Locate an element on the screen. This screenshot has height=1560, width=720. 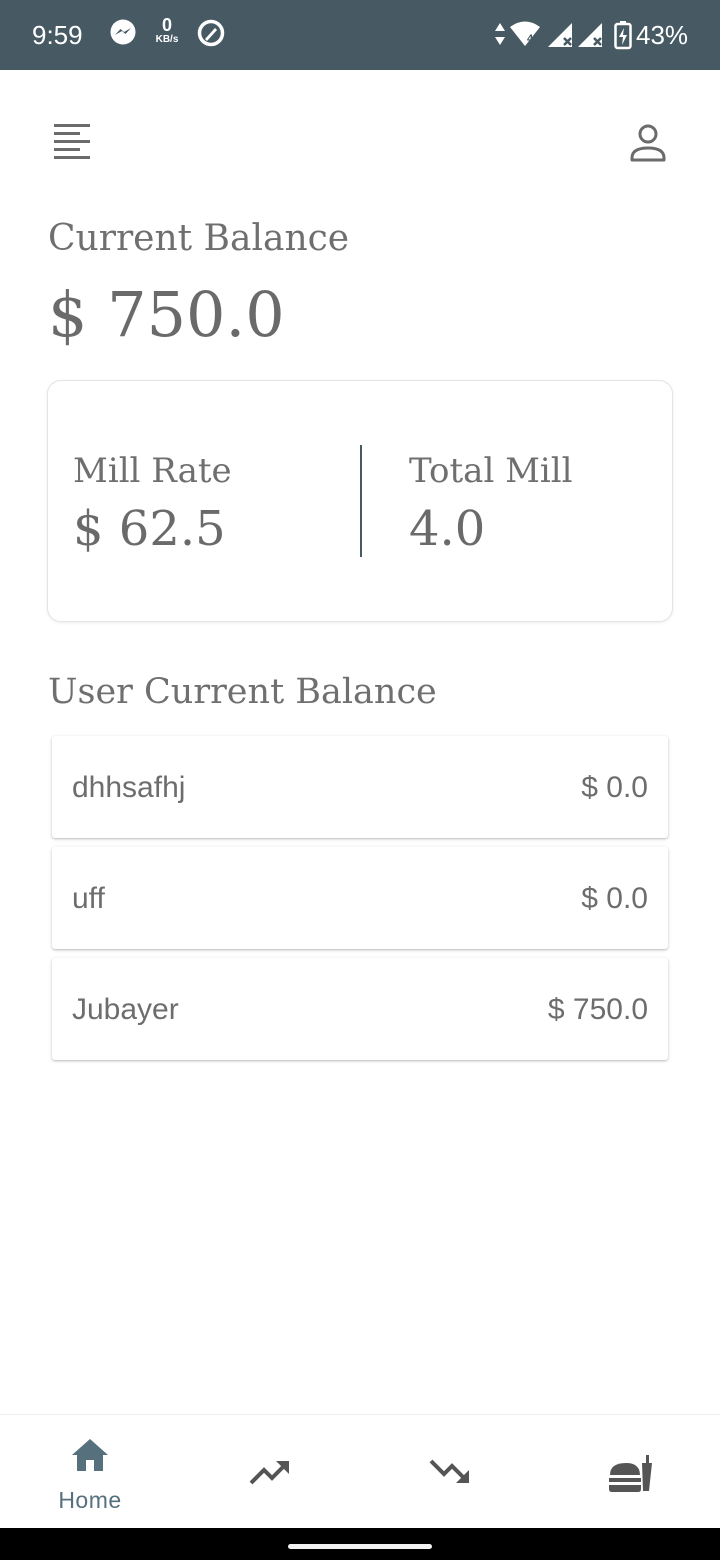
card-divider is located at coordinates (361, 501).